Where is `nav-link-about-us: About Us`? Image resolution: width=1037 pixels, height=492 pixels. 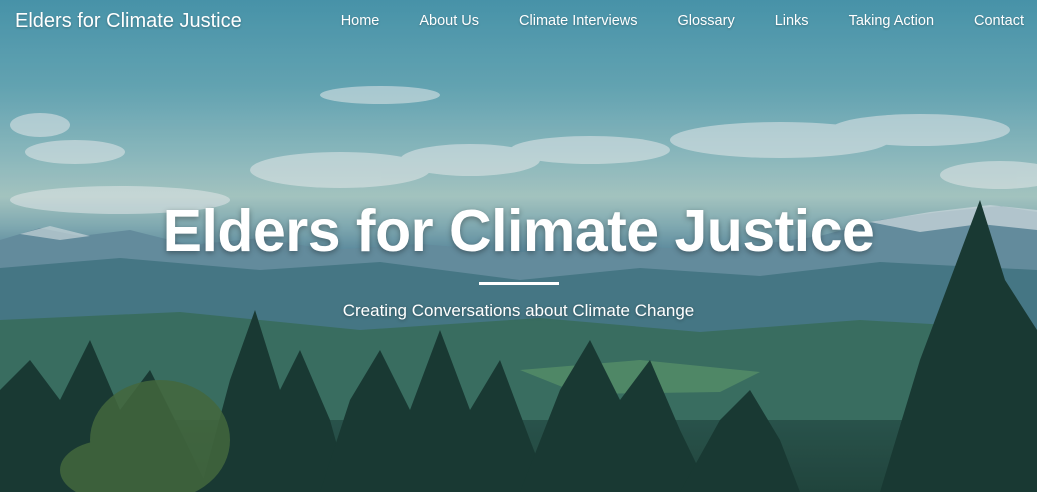 nav-link-about-us: About Us is located at coordinates (449, 21).